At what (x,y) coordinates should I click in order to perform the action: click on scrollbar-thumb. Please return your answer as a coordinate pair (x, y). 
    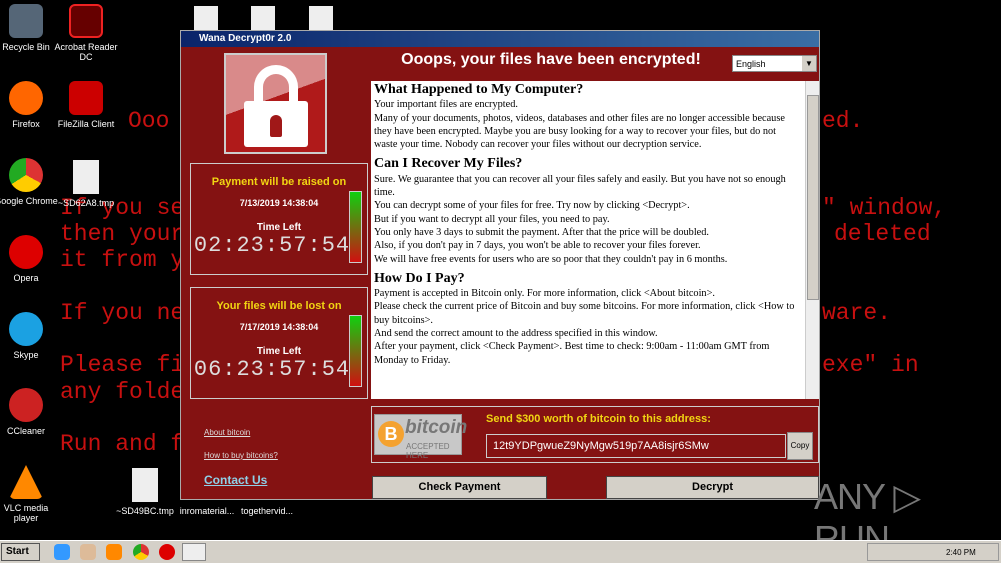
    Looking at the image, I should click on (813, 197).